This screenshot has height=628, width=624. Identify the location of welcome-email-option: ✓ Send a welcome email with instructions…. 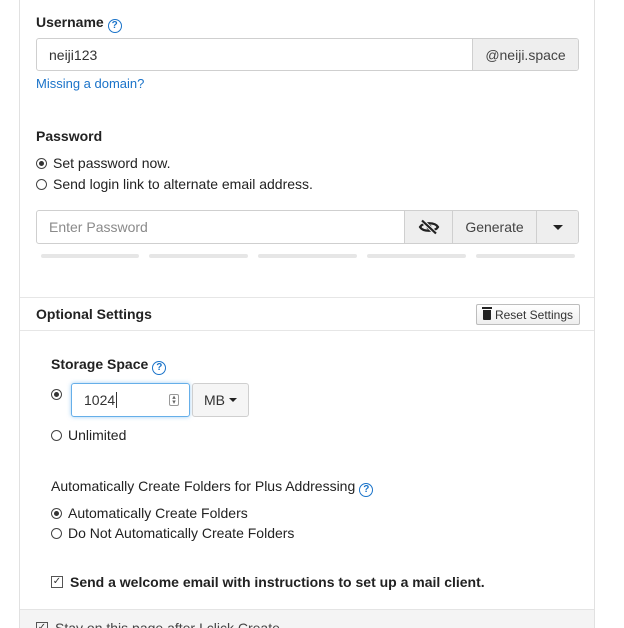
(268, 582).